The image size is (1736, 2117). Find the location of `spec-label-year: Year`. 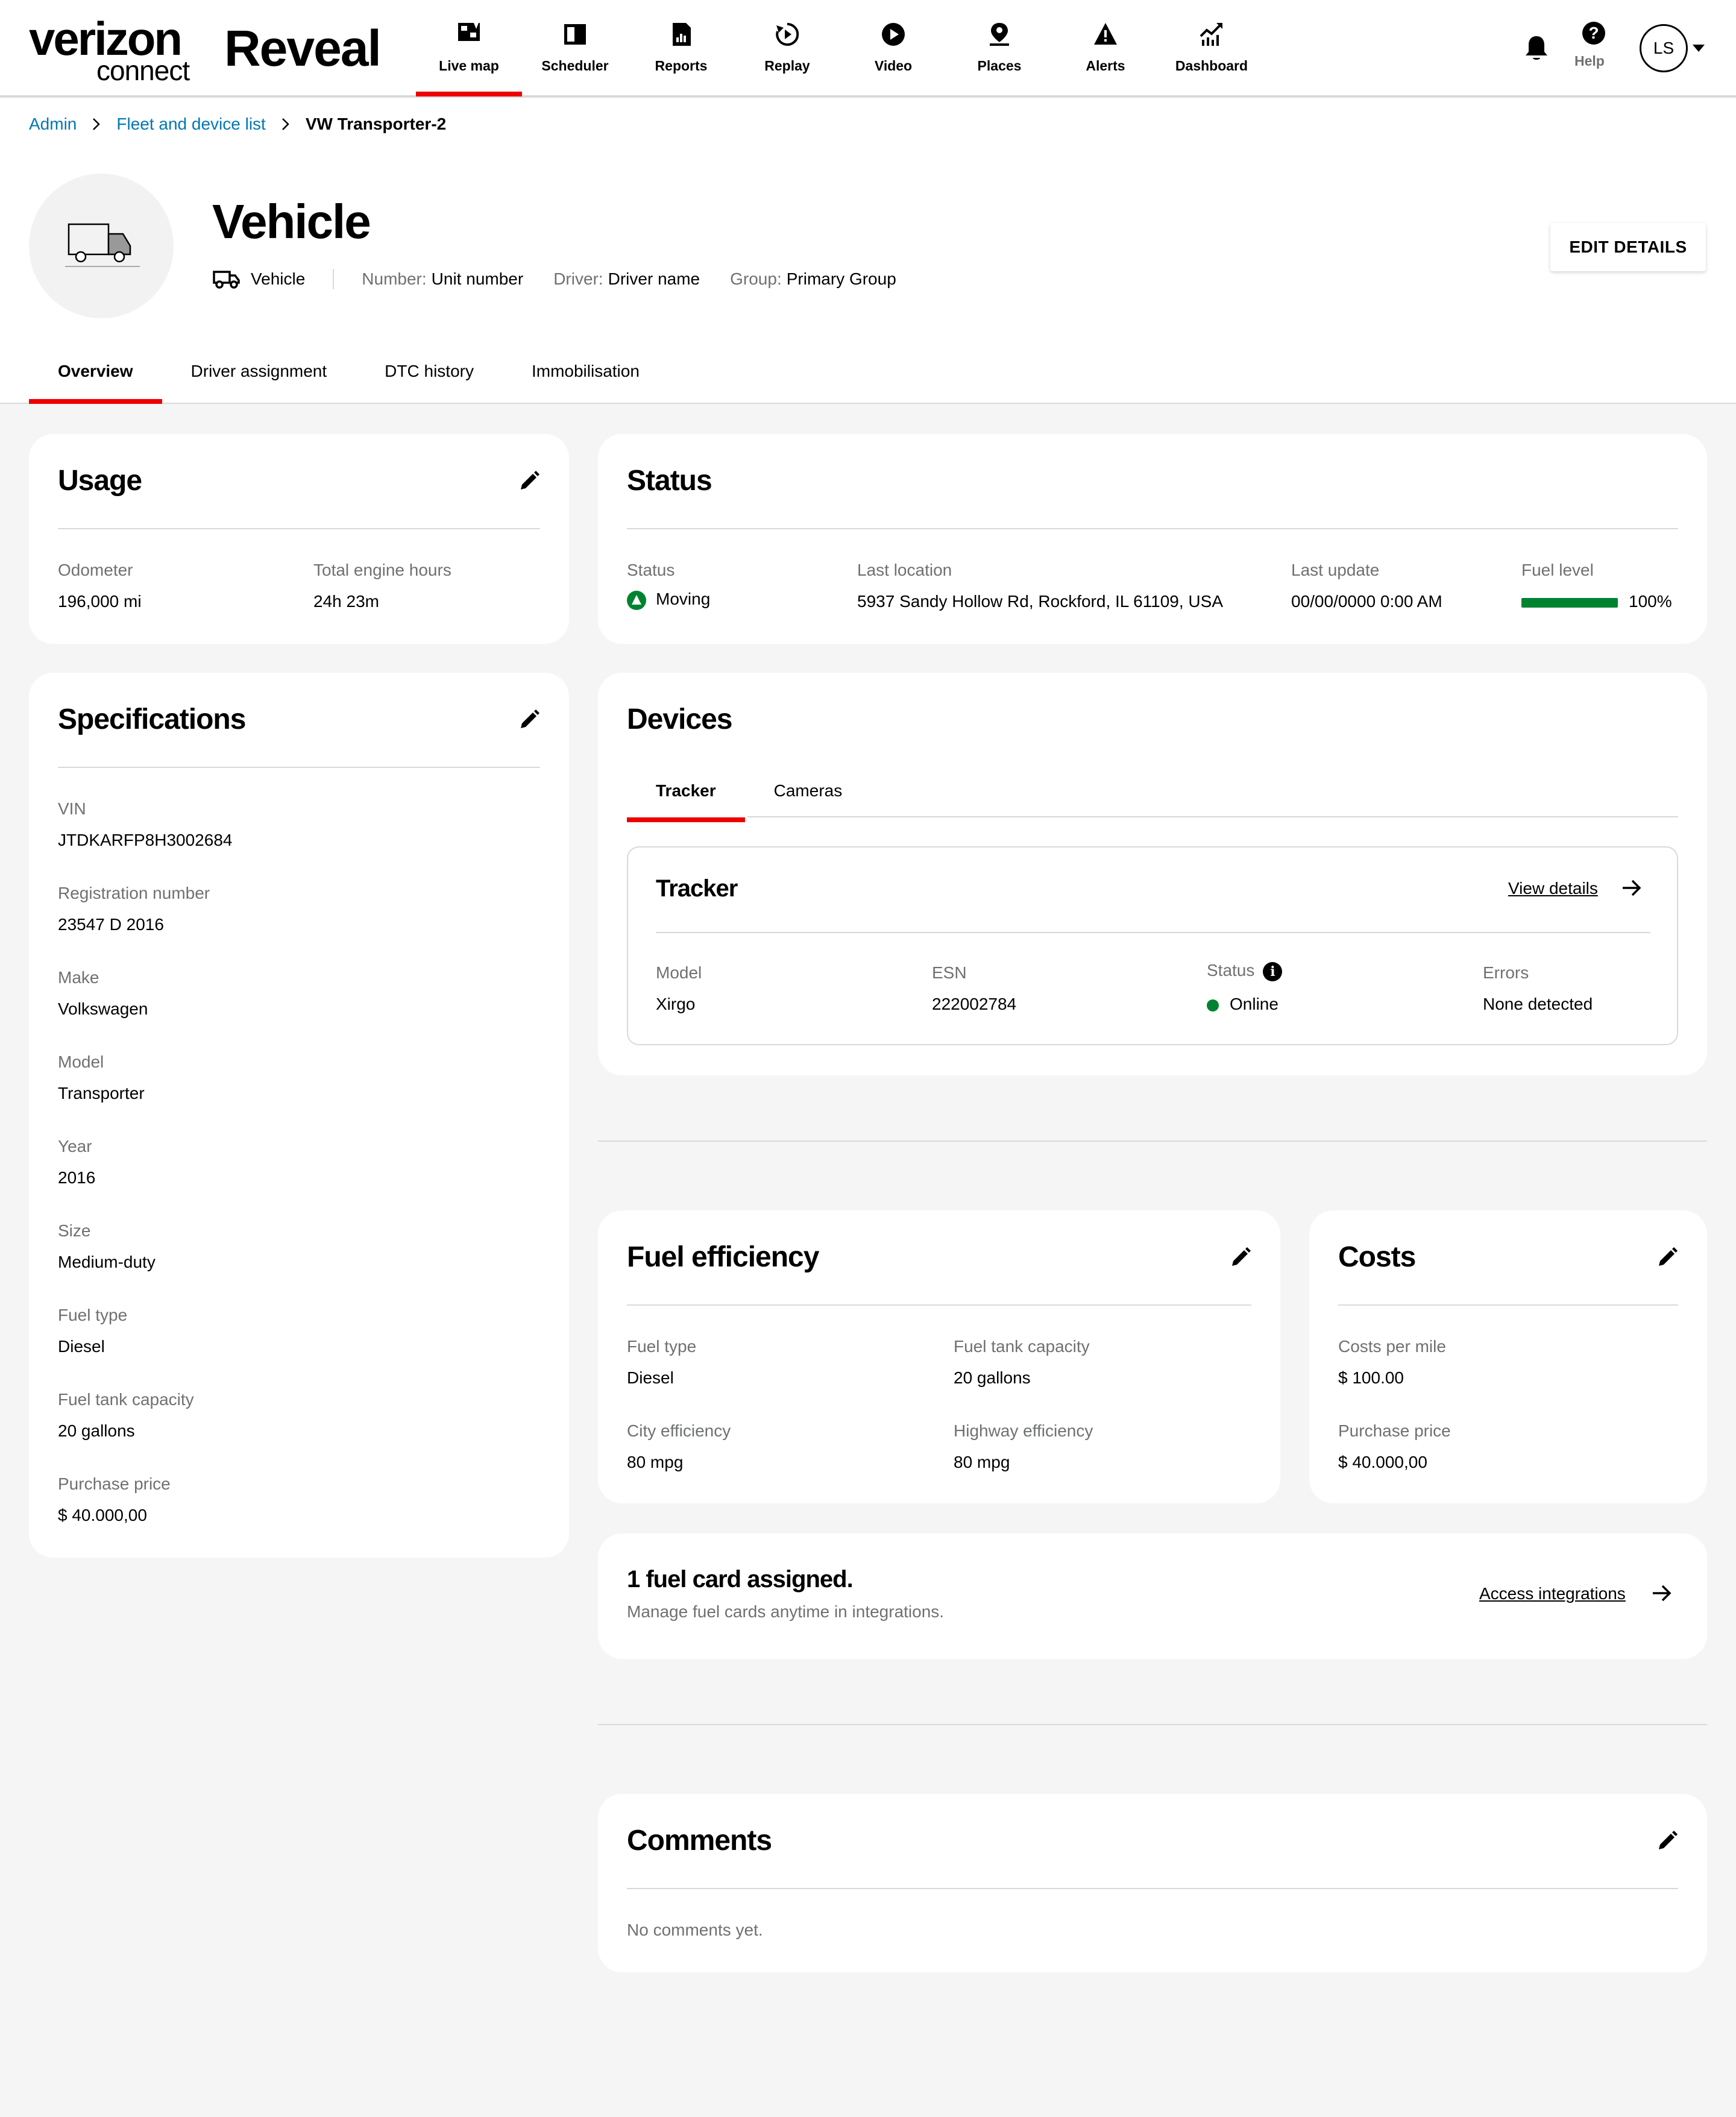

spec-label-year: Year is located at coordinates (75, 1146).